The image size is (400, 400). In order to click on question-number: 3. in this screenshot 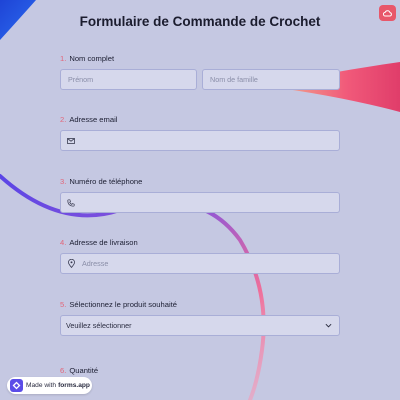, I will do `click(63, 181)`.